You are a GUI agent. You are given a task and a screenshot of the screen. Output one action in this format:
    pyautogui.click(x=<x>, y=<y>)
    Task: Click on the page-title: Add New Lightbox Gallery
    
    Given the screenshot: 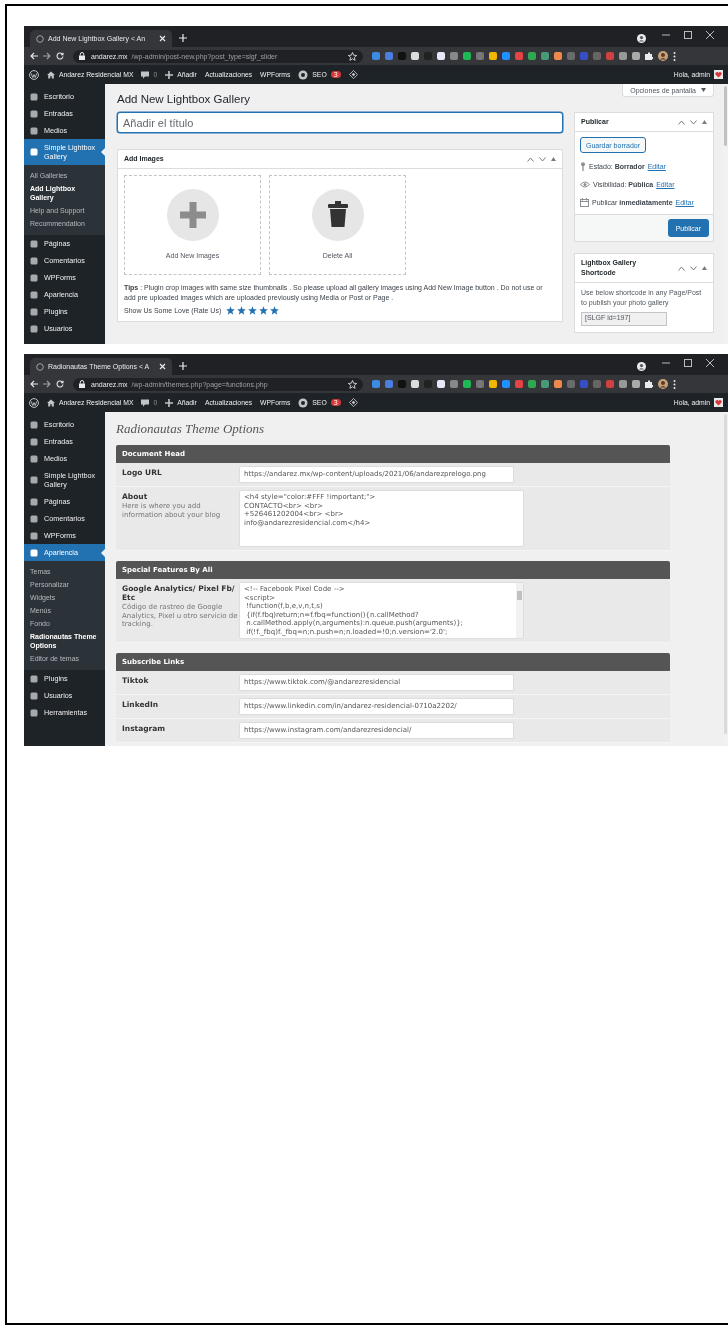 What is the action you would take?
    pyautogui.click(x=183, y=100)
    